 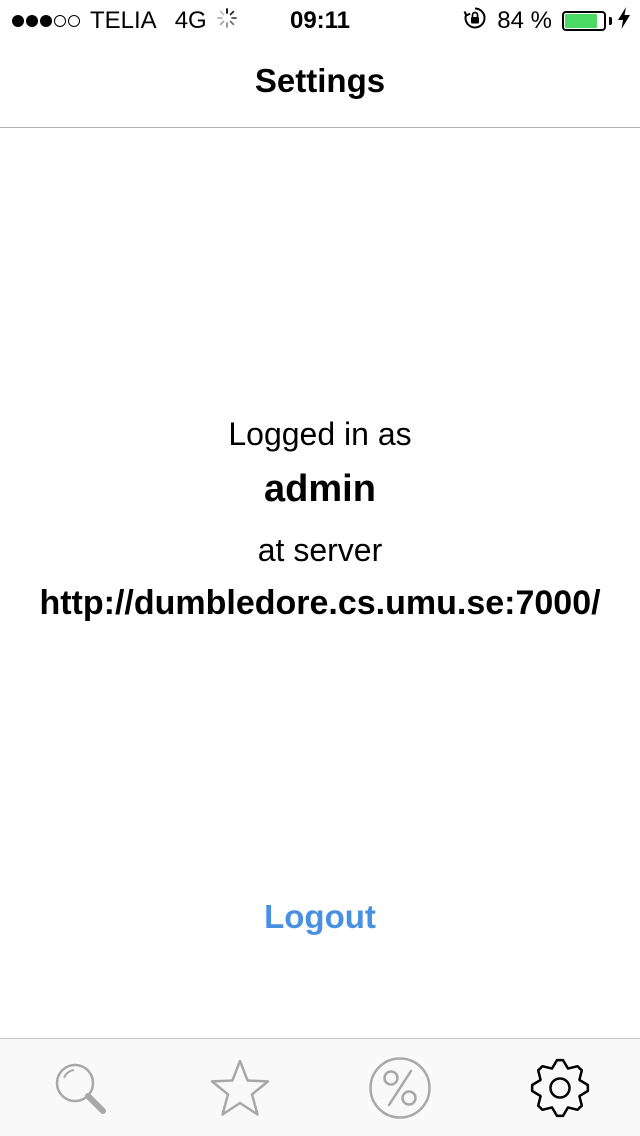 I want to click on navigation-bar: Settings, so click(x=320, y=84).